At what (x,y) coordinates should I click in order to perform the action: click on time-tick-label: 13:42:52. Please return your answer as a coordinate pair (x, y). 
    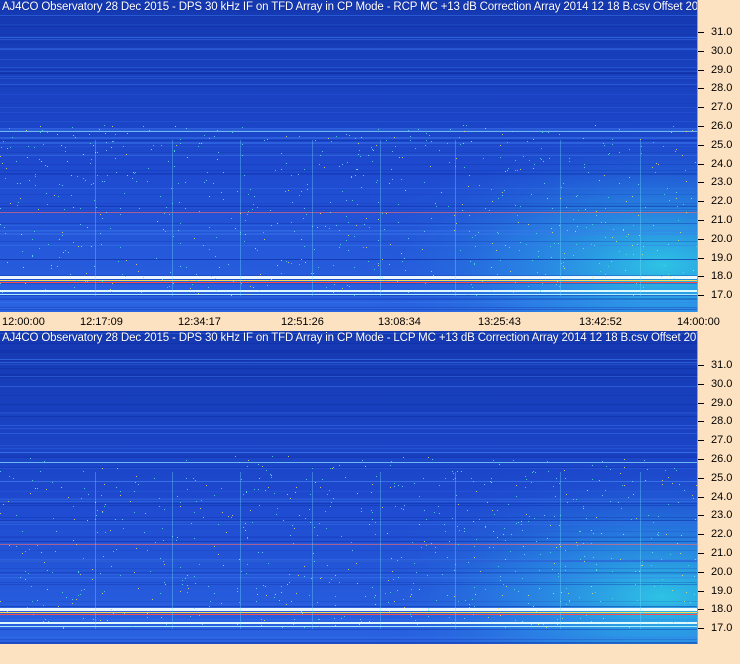
    Looking at the image, I should click on (600, 322).